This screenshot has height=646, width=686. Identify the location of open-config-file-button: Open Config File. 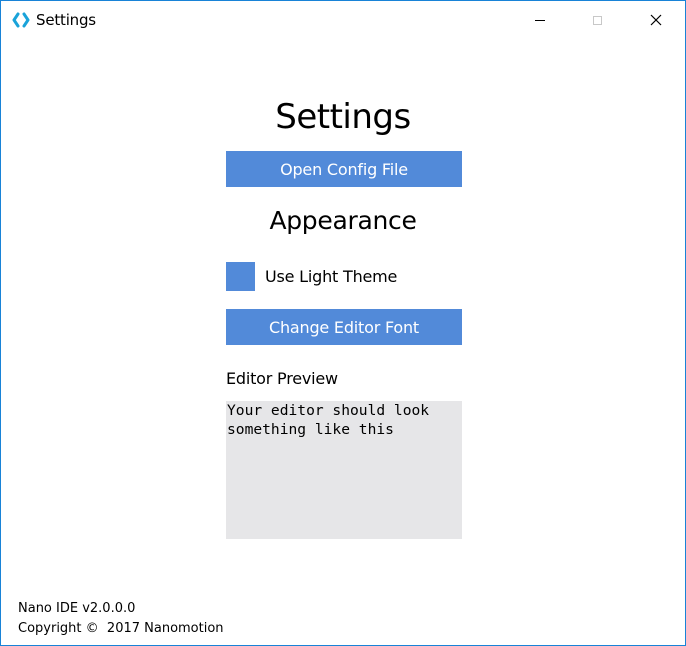
(344, 169).